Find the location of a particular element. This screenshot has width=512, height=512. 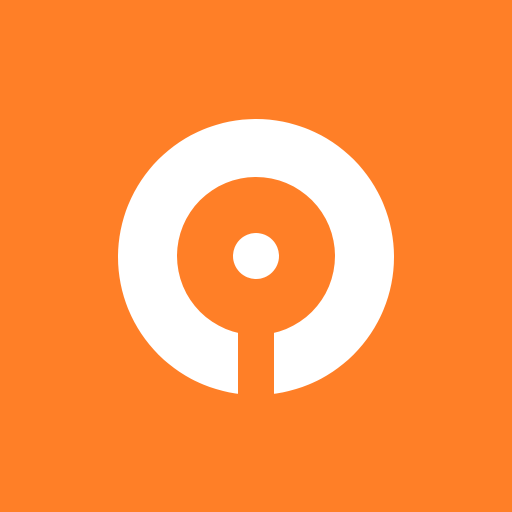

pin-stem is located at coordinates (256, 350).